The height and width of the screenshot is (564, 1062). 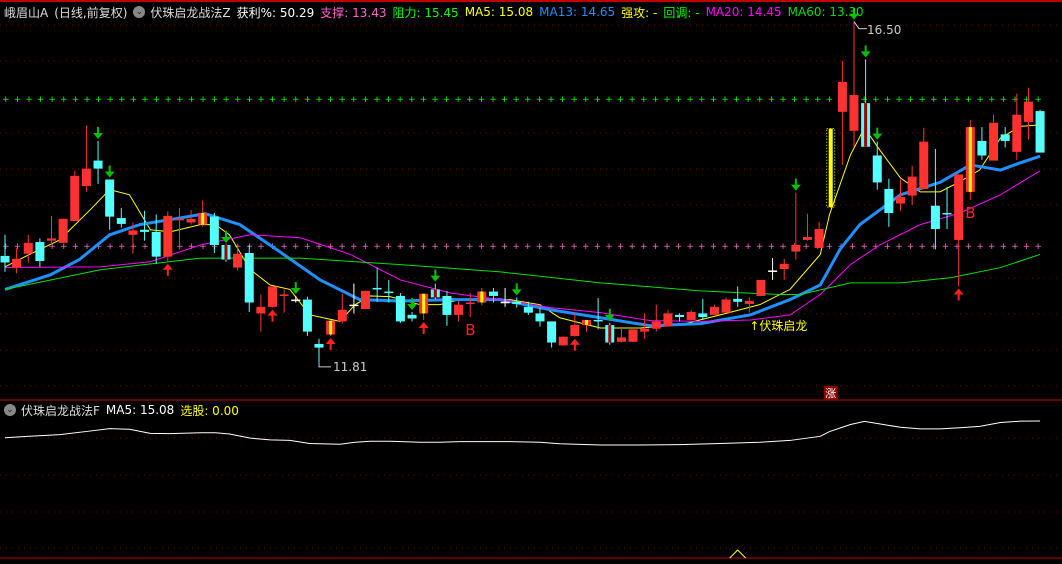 I want to click on sub-ma5-value: MA5: 15.08, so click(x=140, y=410).